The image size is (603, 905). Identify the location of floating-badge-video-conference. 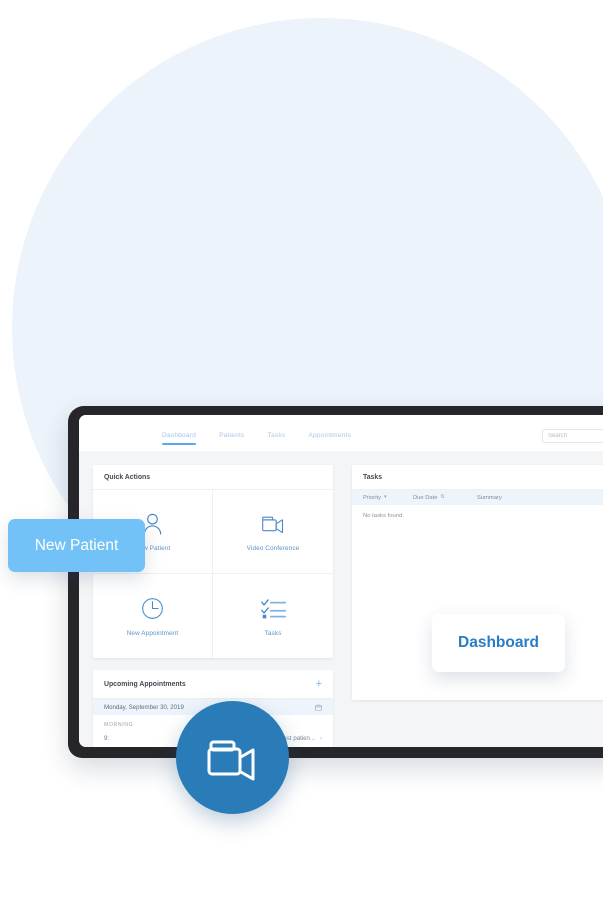
(232, 757).